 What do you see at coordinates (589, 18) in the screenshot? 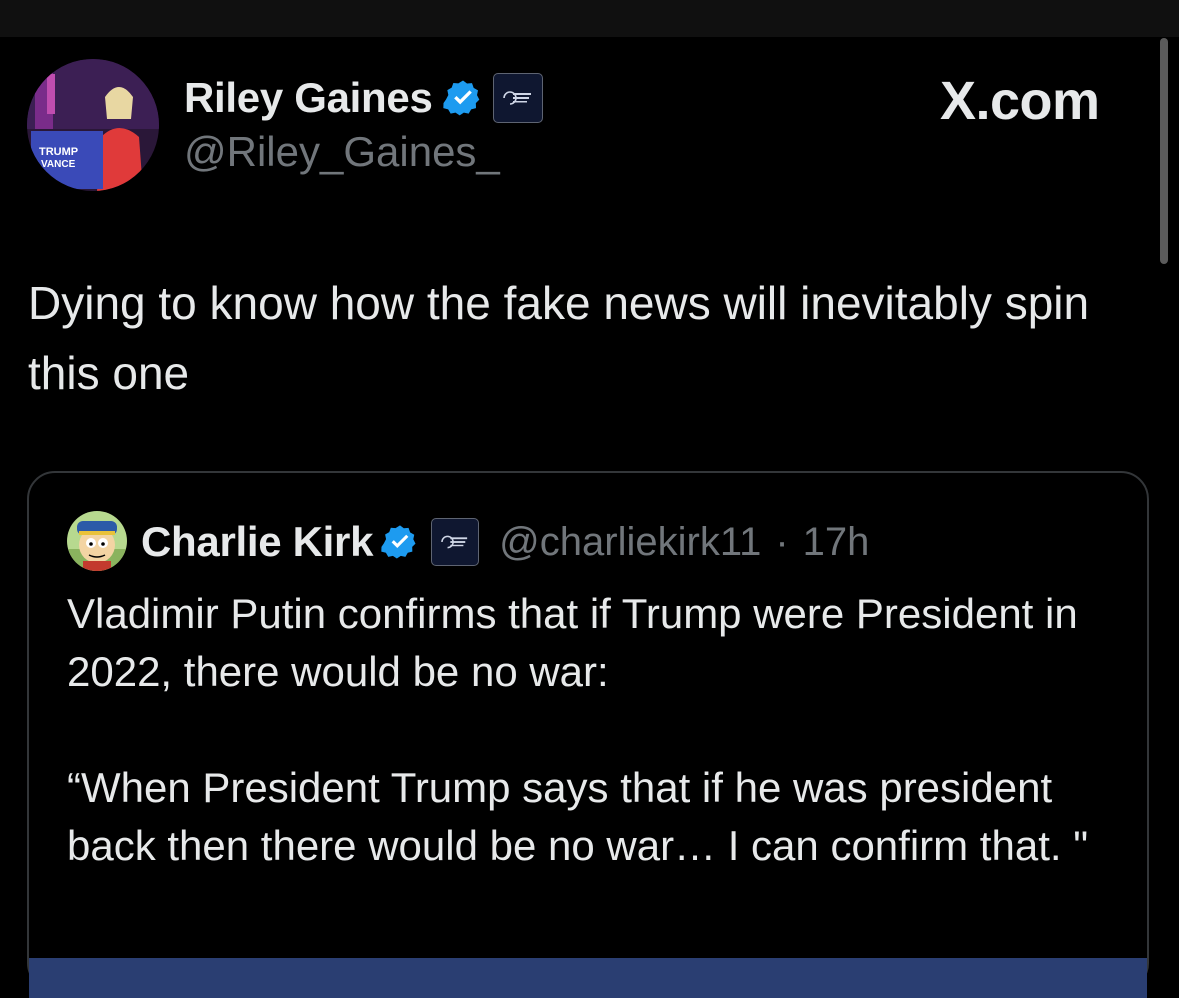
I see `top-status-bar` at bounding box center [589, 18].